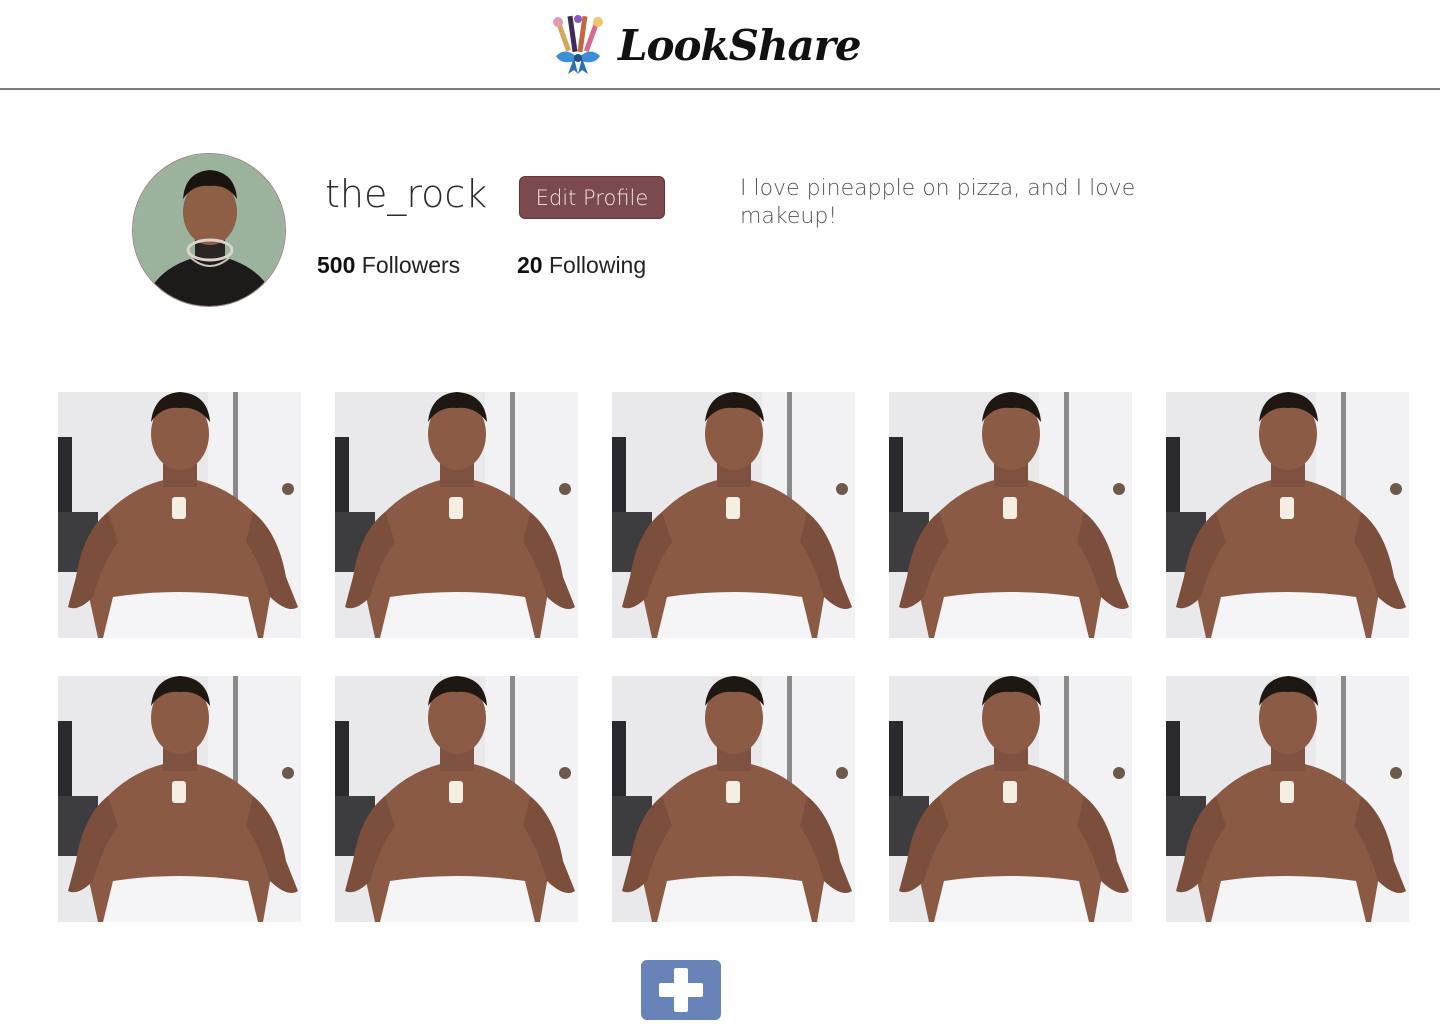 Image resolution: width=1440 pixels, height=1024 pixels. I want to click on followers-stat: 500 Followers, so click(388, 265).